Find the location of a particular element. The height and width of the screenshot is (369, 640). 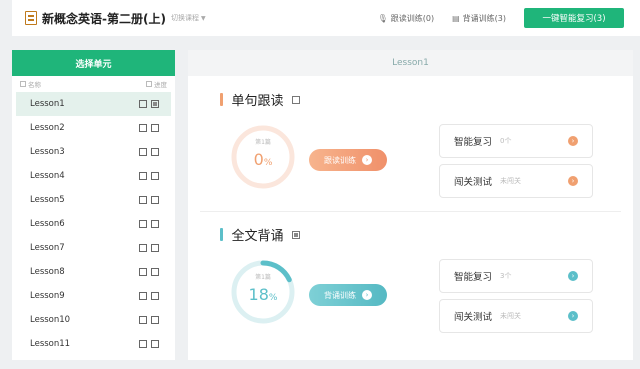

sentence-review-count: 0个 is located at coordinates (506, 141).